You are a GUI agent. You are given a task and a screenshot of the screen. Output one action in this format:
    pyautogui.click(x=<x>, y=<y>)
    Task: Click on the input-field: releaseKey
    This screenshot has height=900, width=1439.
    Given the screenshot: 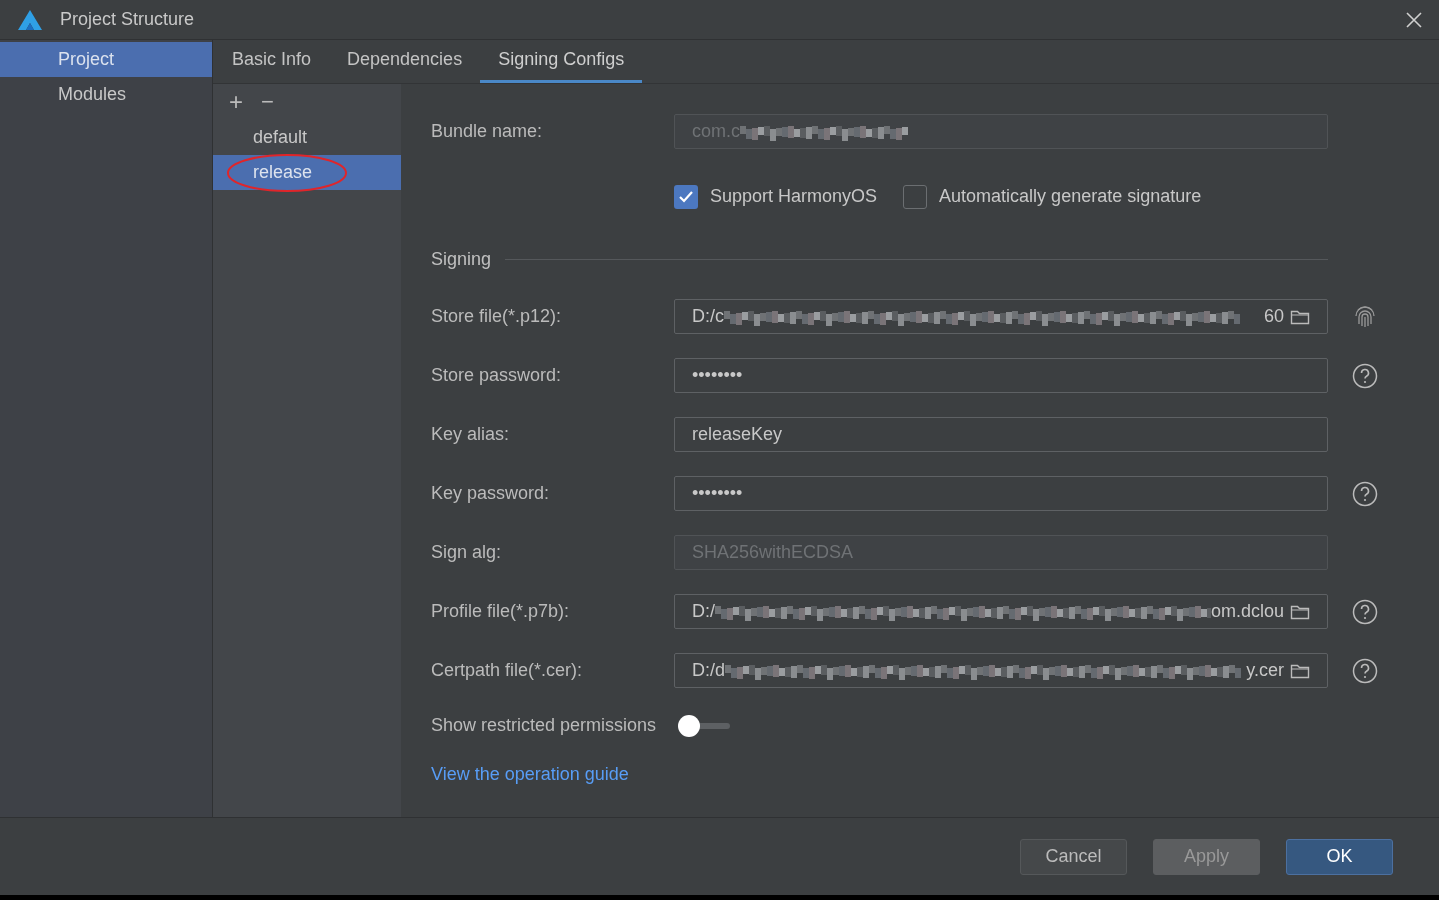 What is the action you would take?
    pyautogui.click(x=1001, y=434)
    